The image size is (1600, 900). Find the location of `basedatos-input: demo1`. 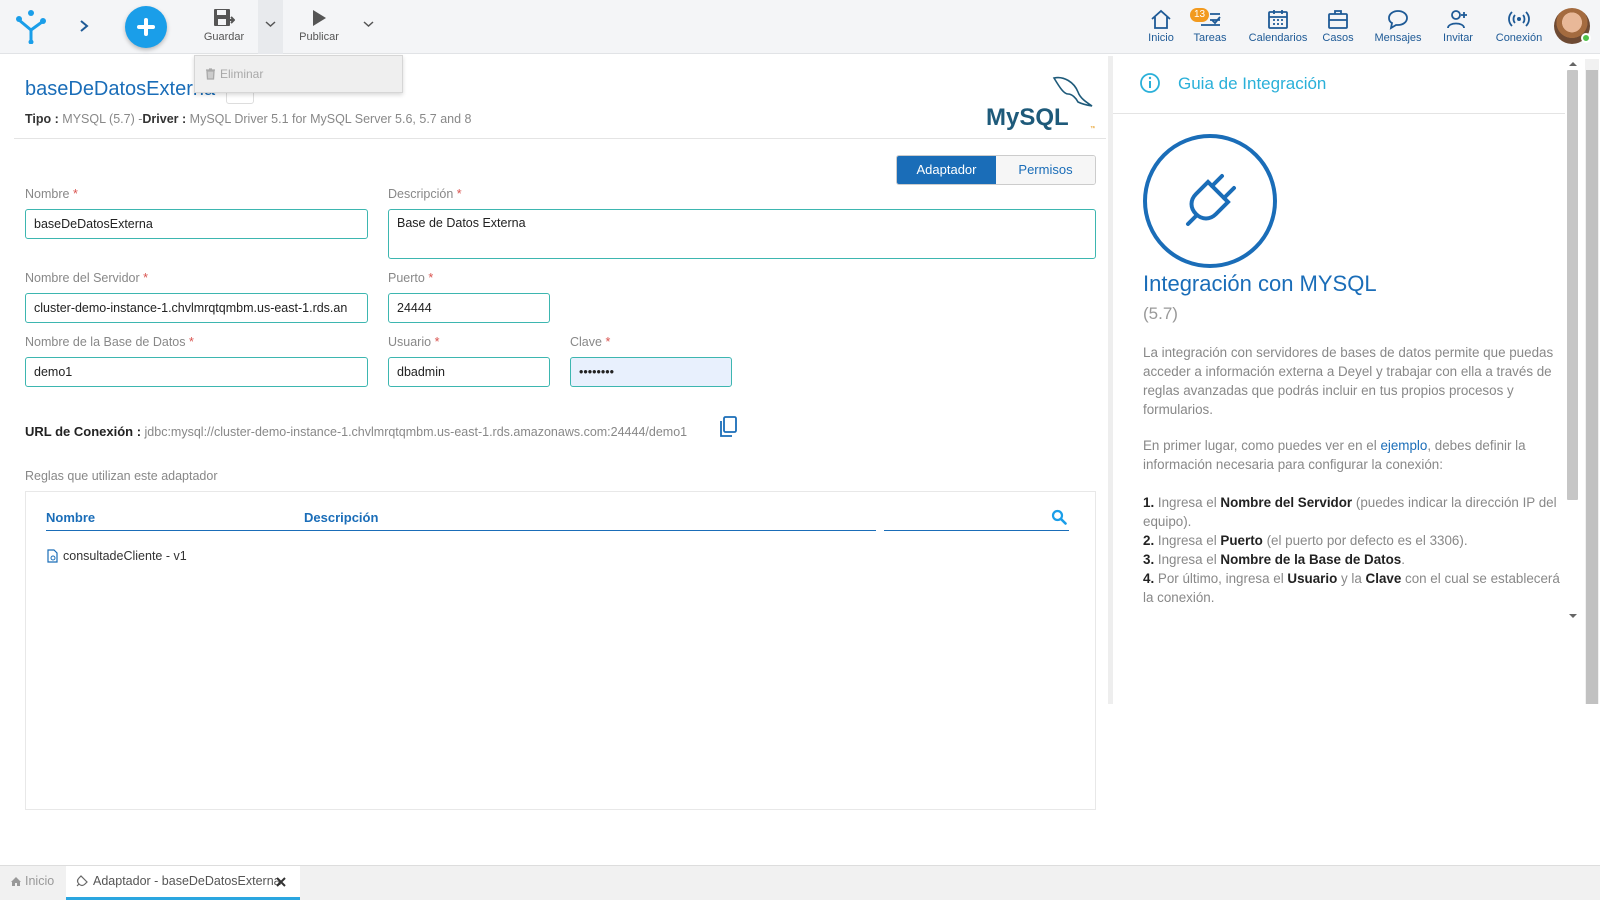

basedatos-input: demo1 is located at coordinates (196, 372).